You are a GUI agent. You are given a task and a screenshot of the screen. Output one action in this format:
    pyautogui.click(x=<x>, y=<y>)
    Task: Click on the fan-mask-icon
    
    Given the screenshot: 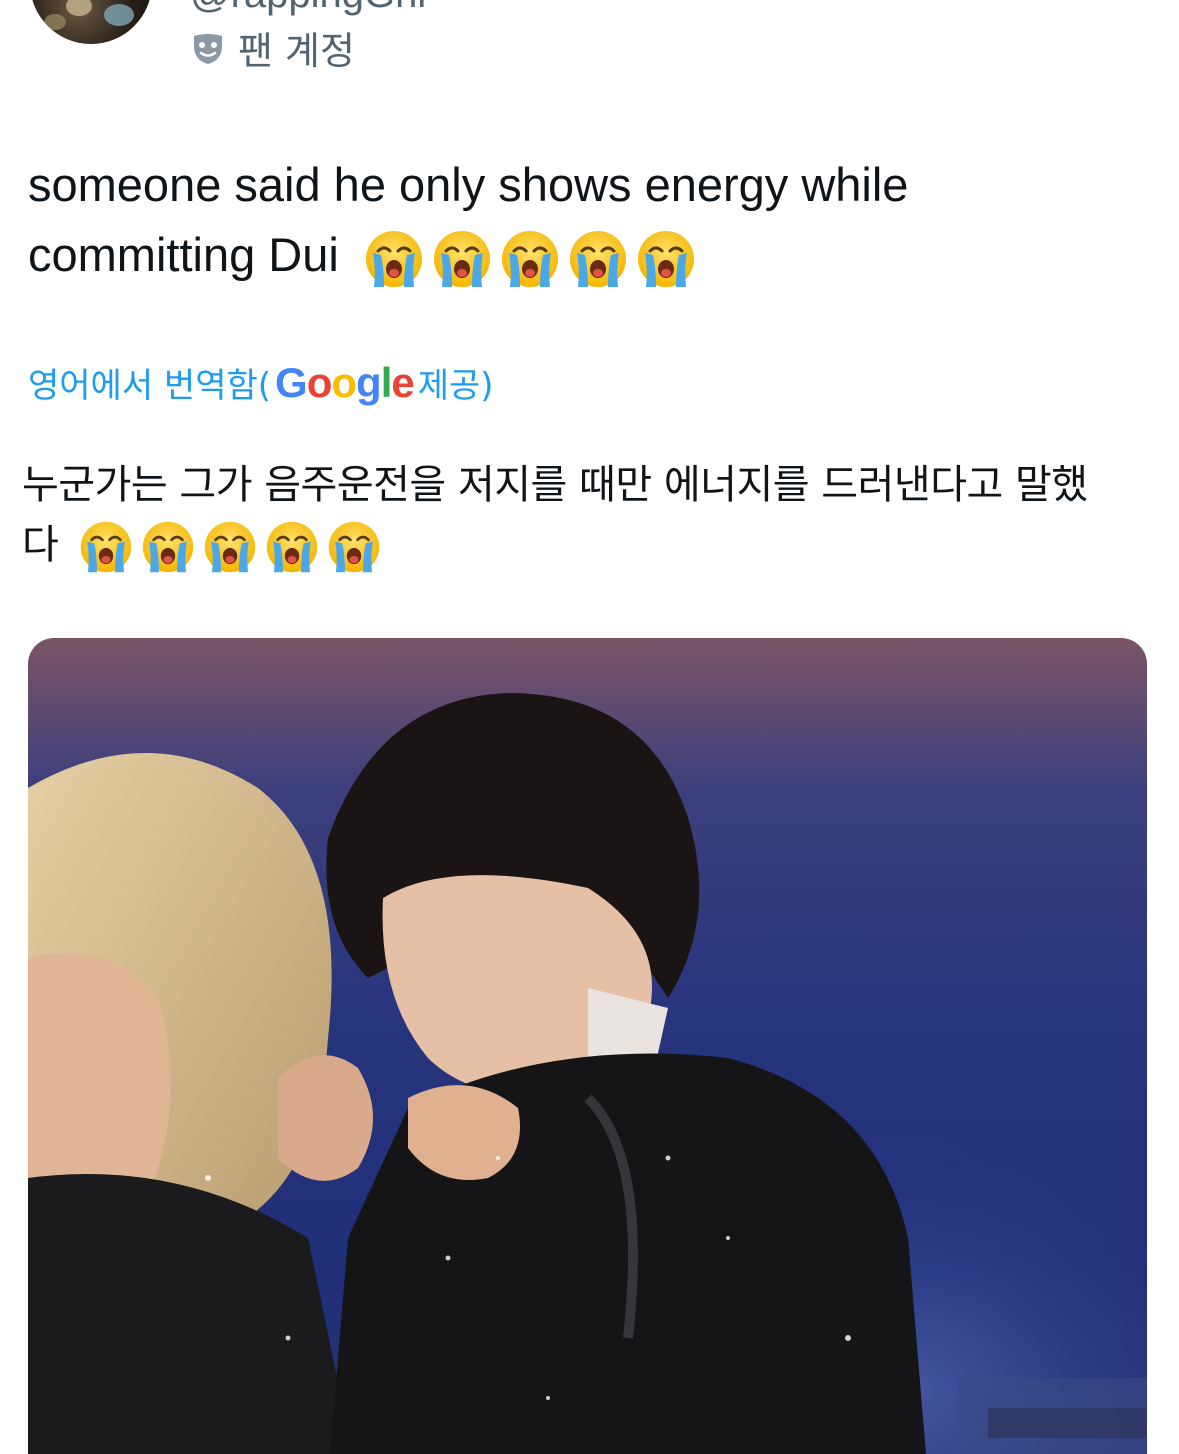 What is the action you would take?
    pyautogui.click(x=208, y=48)
    